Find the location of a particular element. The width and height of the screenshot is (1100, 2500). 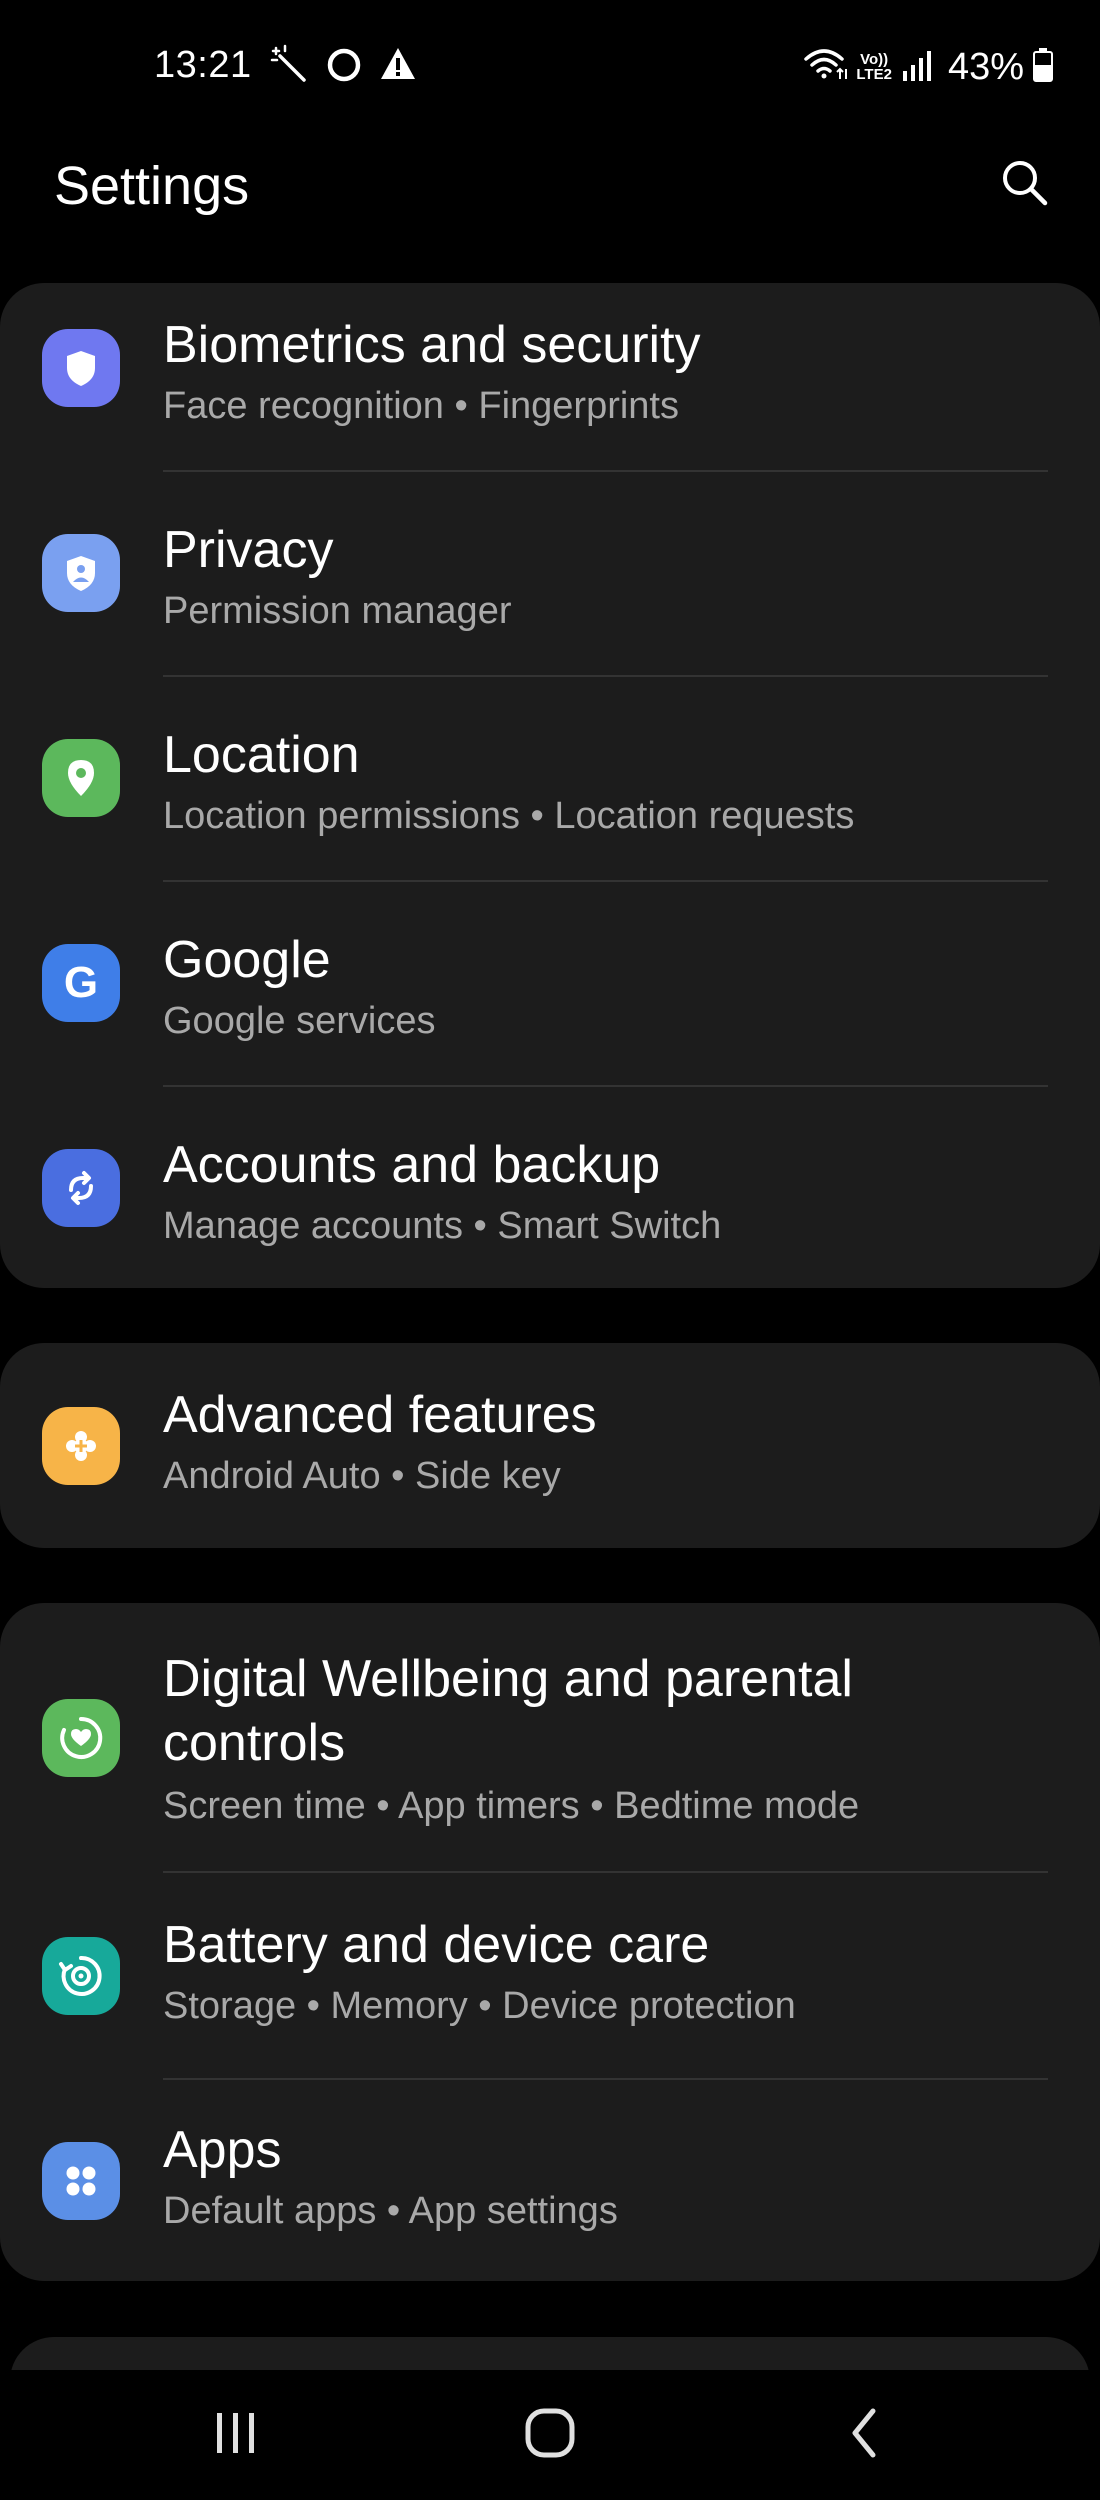

status-notification-icons is located at coordinates (344, 66).